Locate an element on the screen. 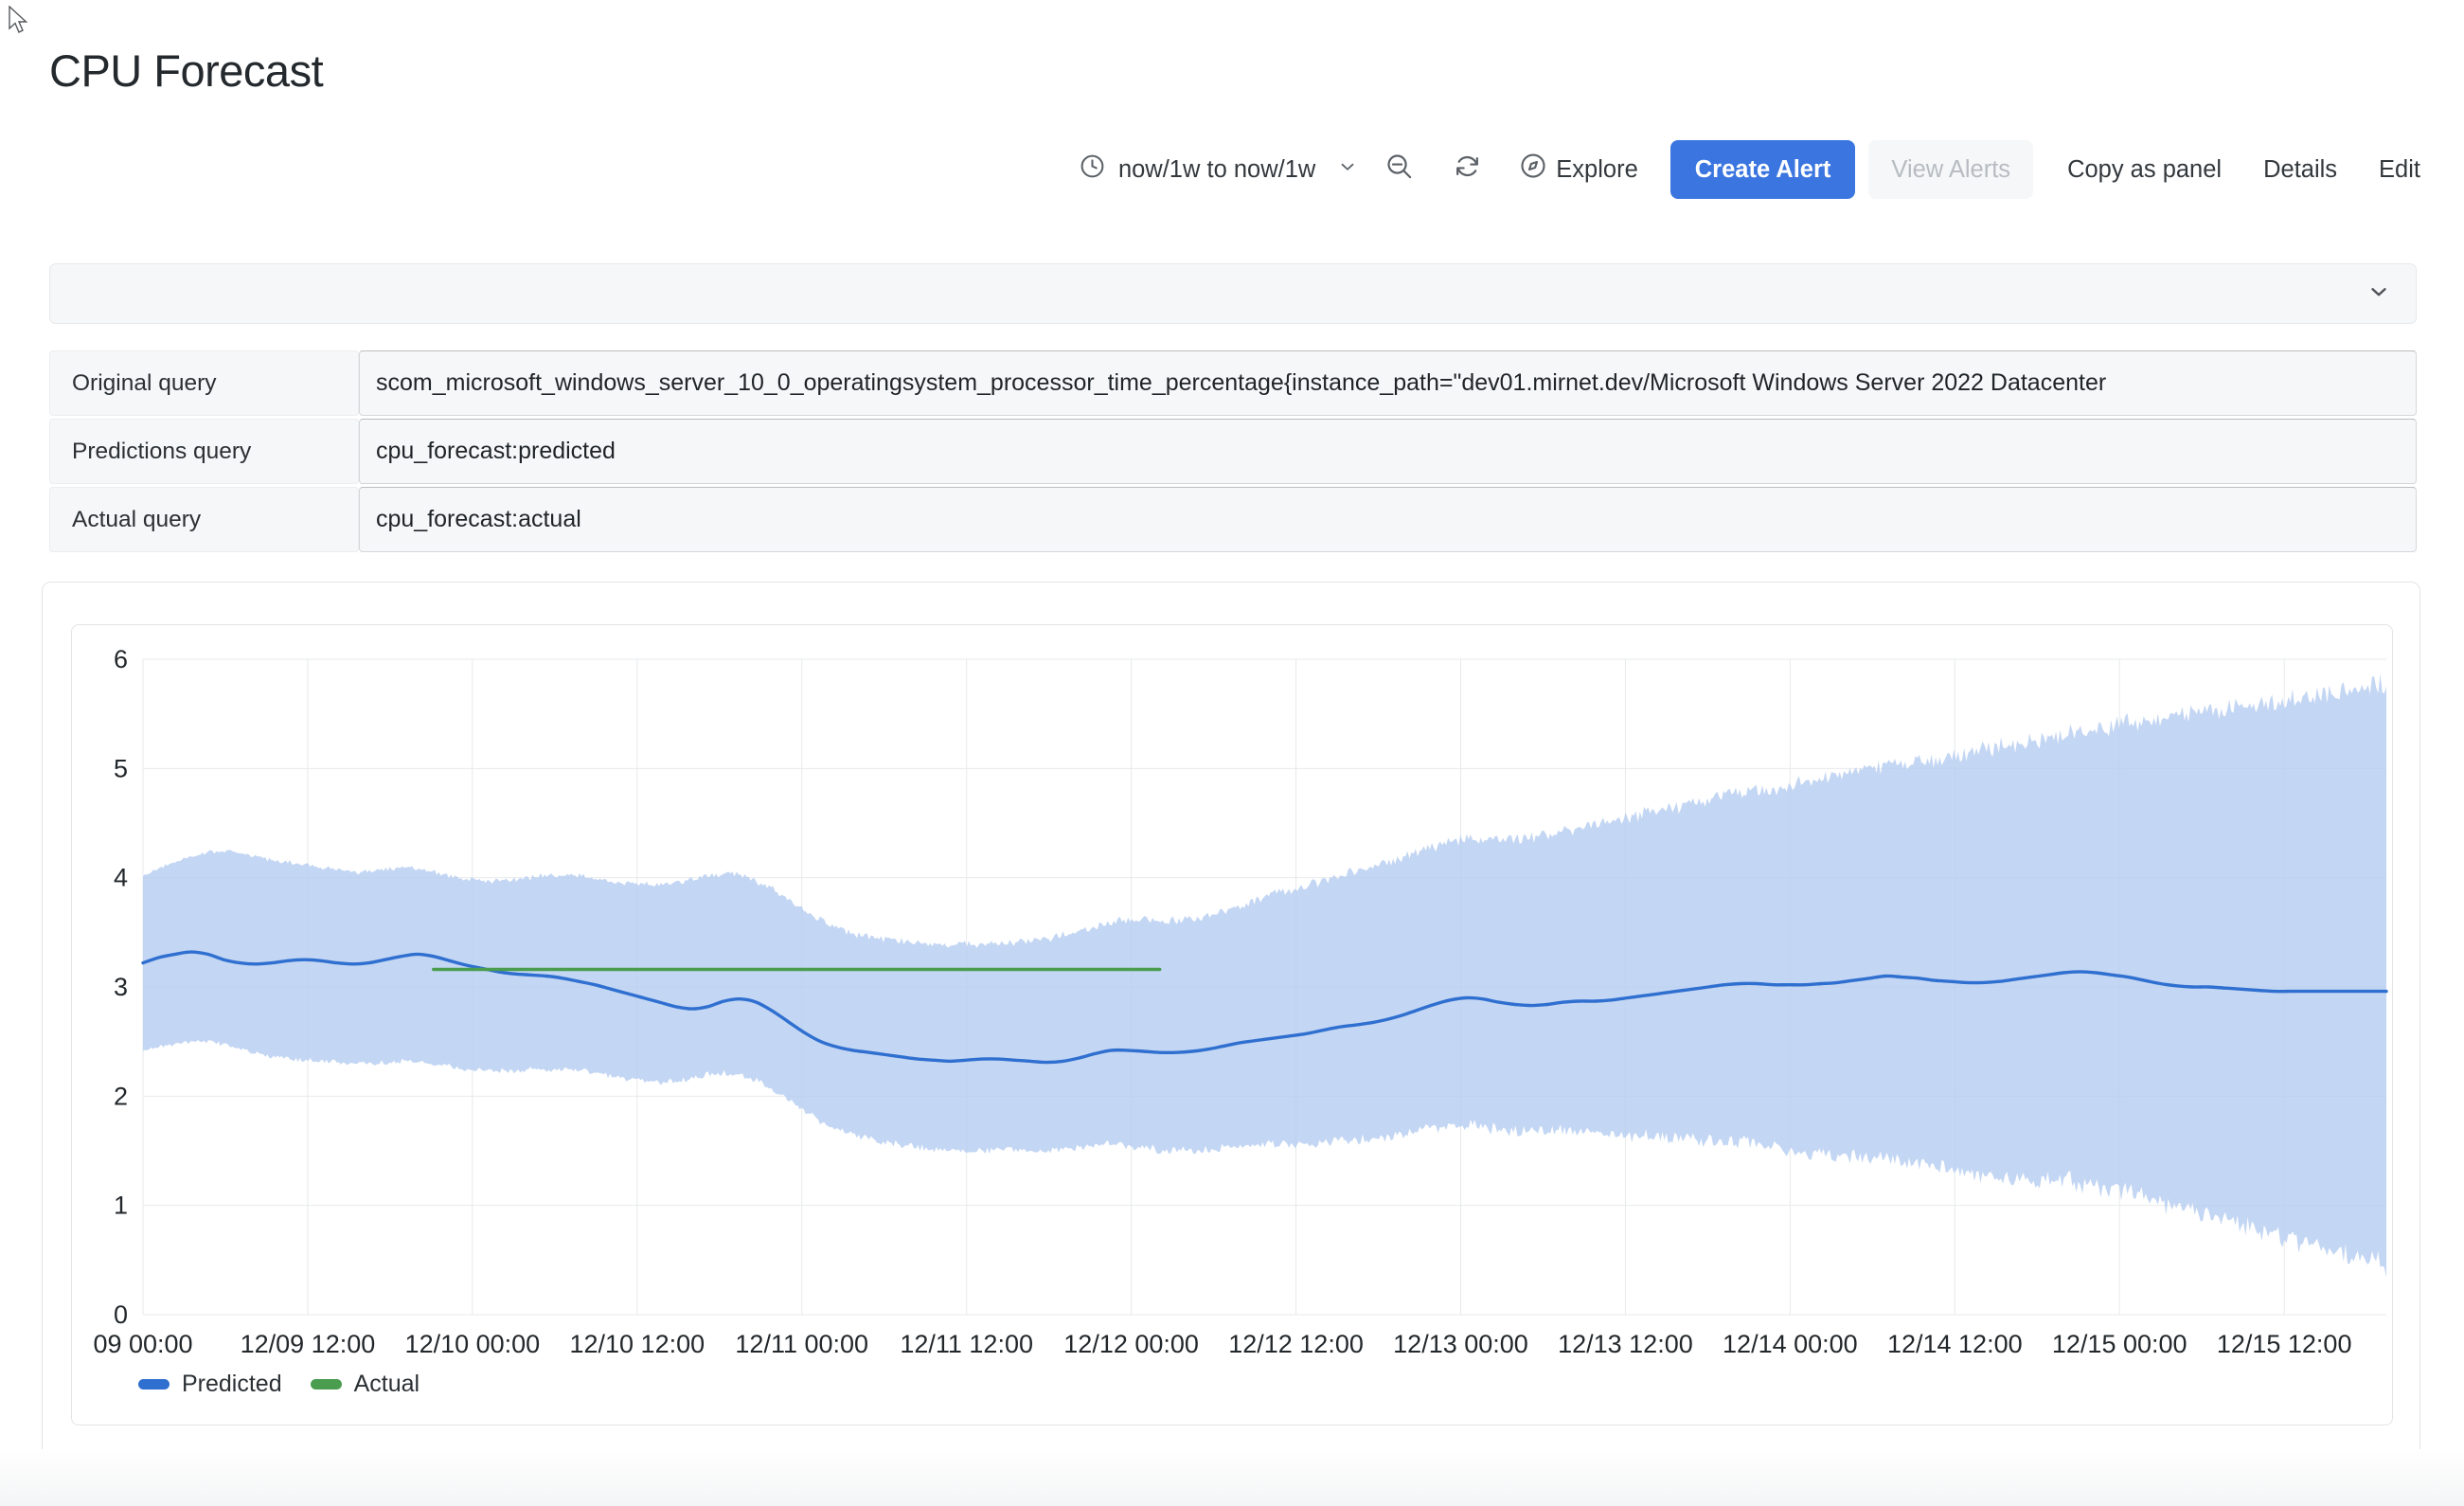 This screenshot has width=2464, height=1506. y-axis-tick-label: 2 is located at coordinates (121, 1096).